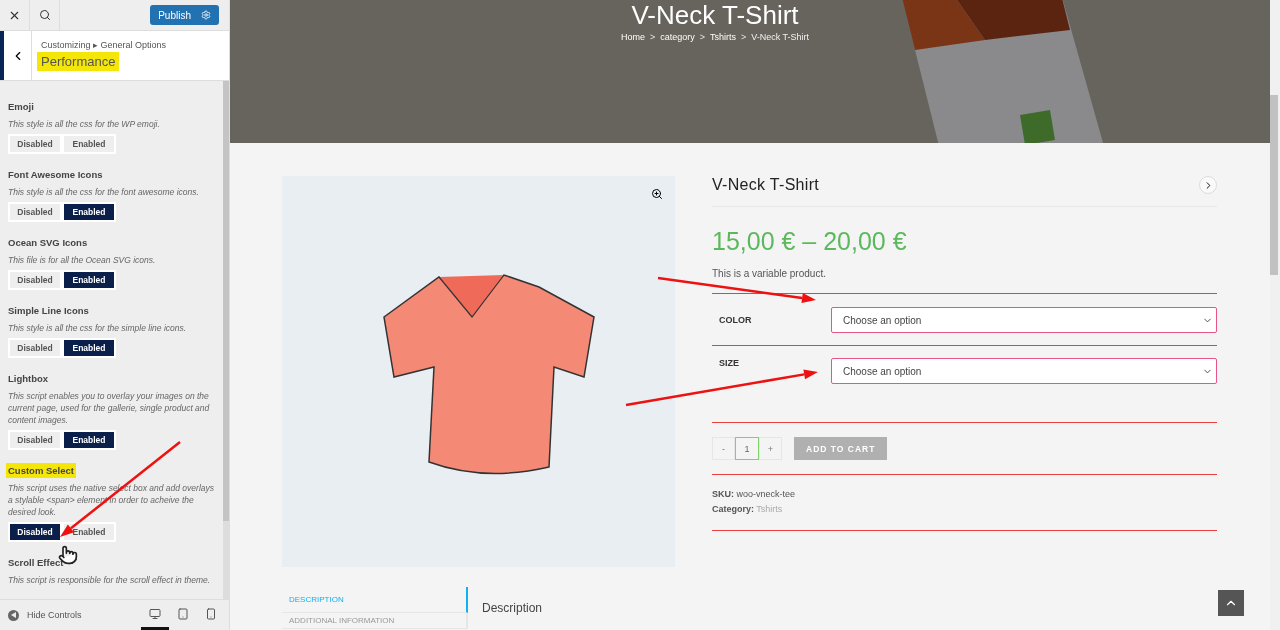 The height and width of the screenshot is (630, 1280). Describe the element at coordinates (55, 175) in the screenshot. I see `option-title: Font Awesome Icons` at that location.